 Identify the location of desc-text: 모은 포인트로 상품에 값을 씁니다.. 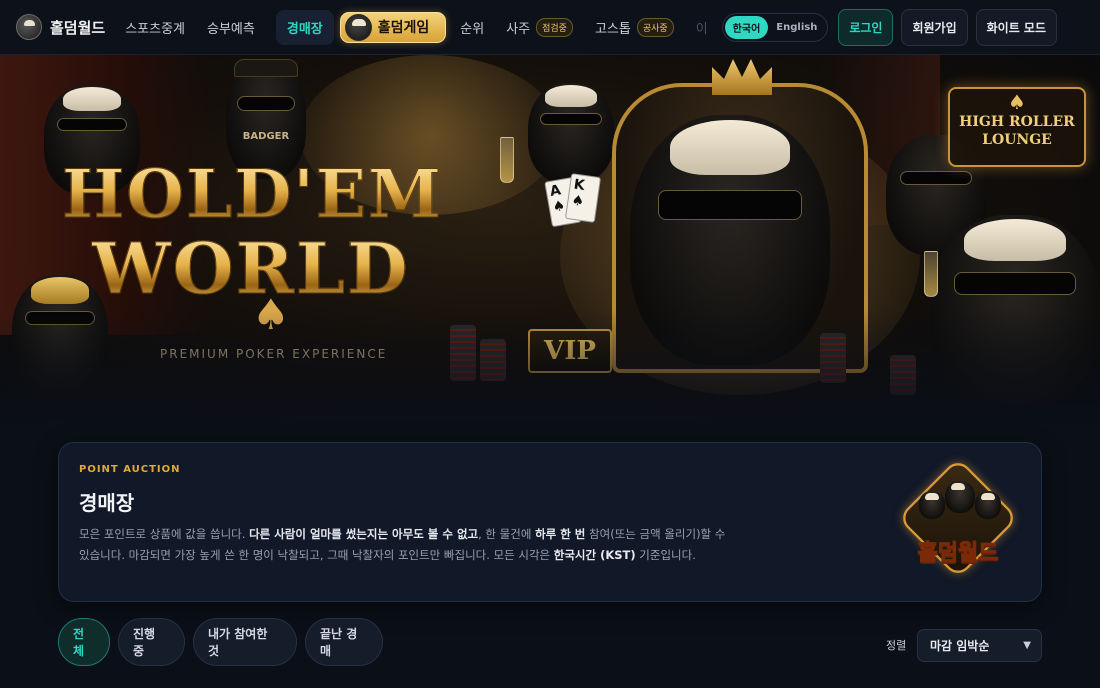
(164, 534).